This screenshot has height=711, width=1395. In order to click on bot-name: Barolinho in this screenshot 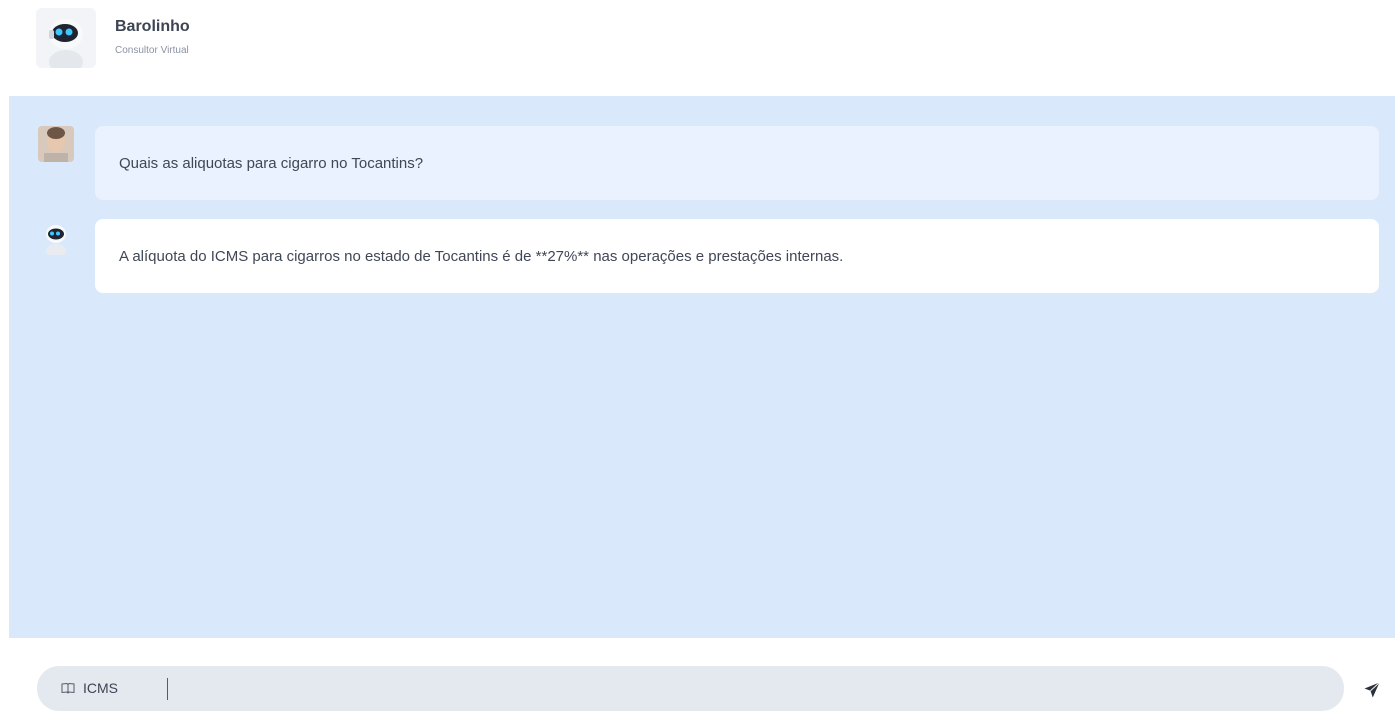, I will do `click(152, 26)`.